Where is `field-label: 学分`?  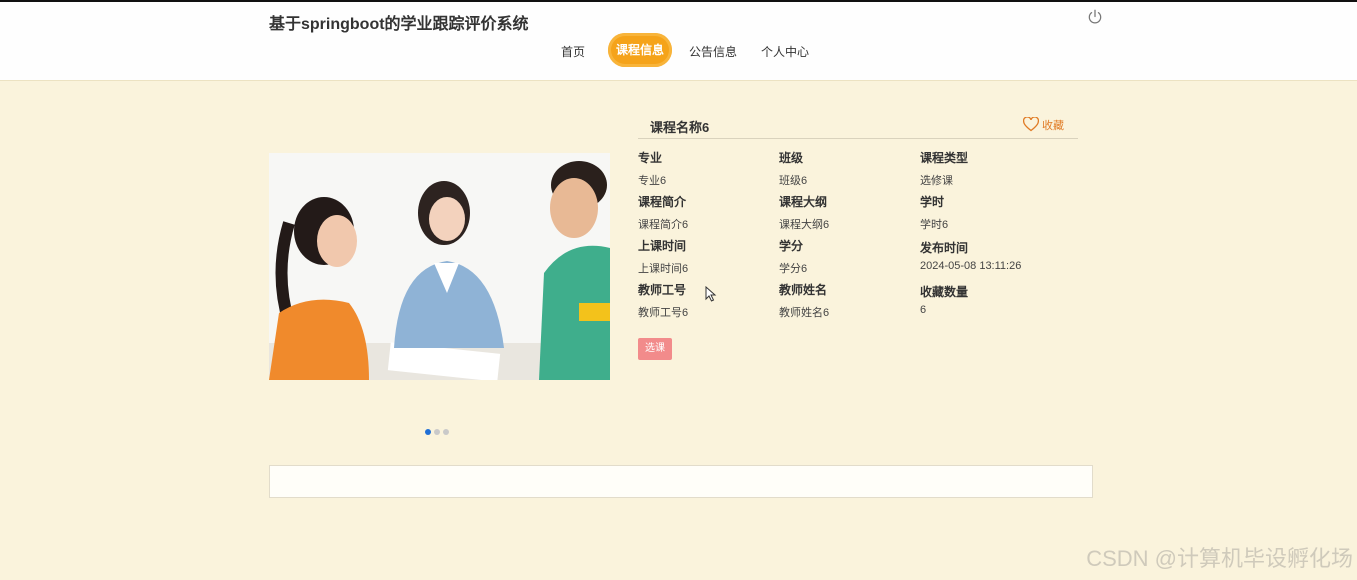
field-label: 学分 is located at coordinates (791, 246).